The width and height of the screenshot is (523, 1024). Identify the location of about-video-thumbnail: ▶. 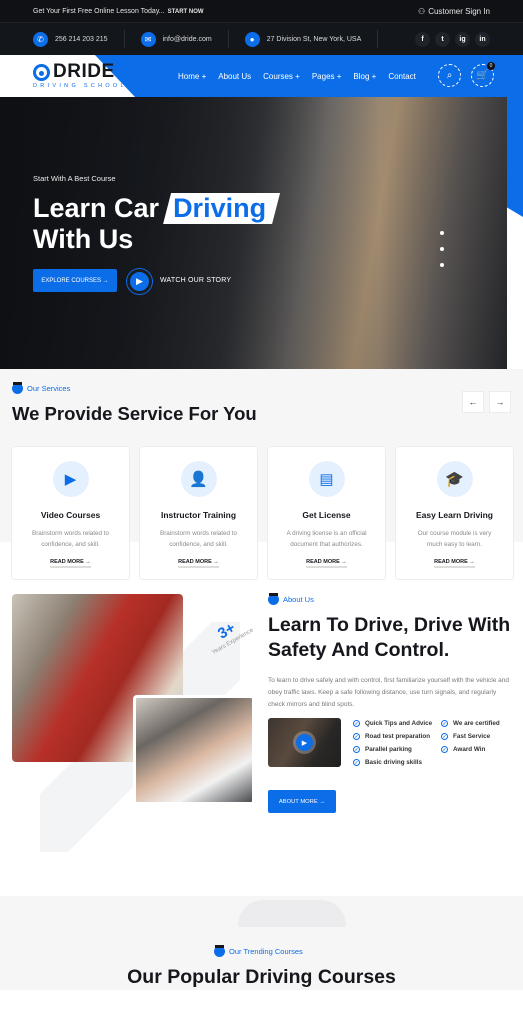
(304, 742).